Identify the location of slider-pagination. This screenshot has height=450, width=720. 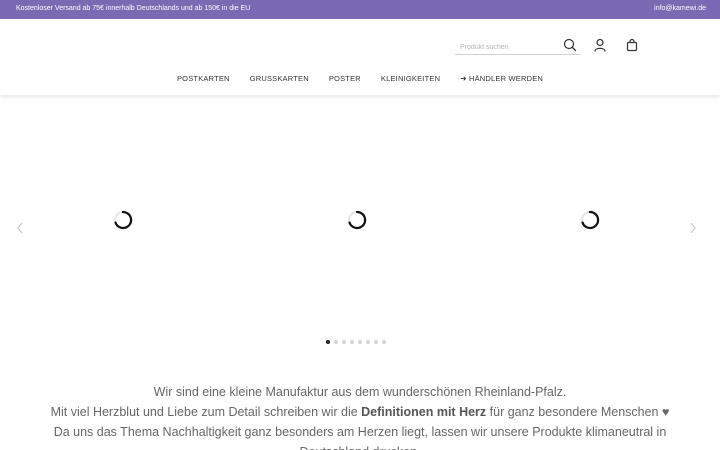
(356, 342).